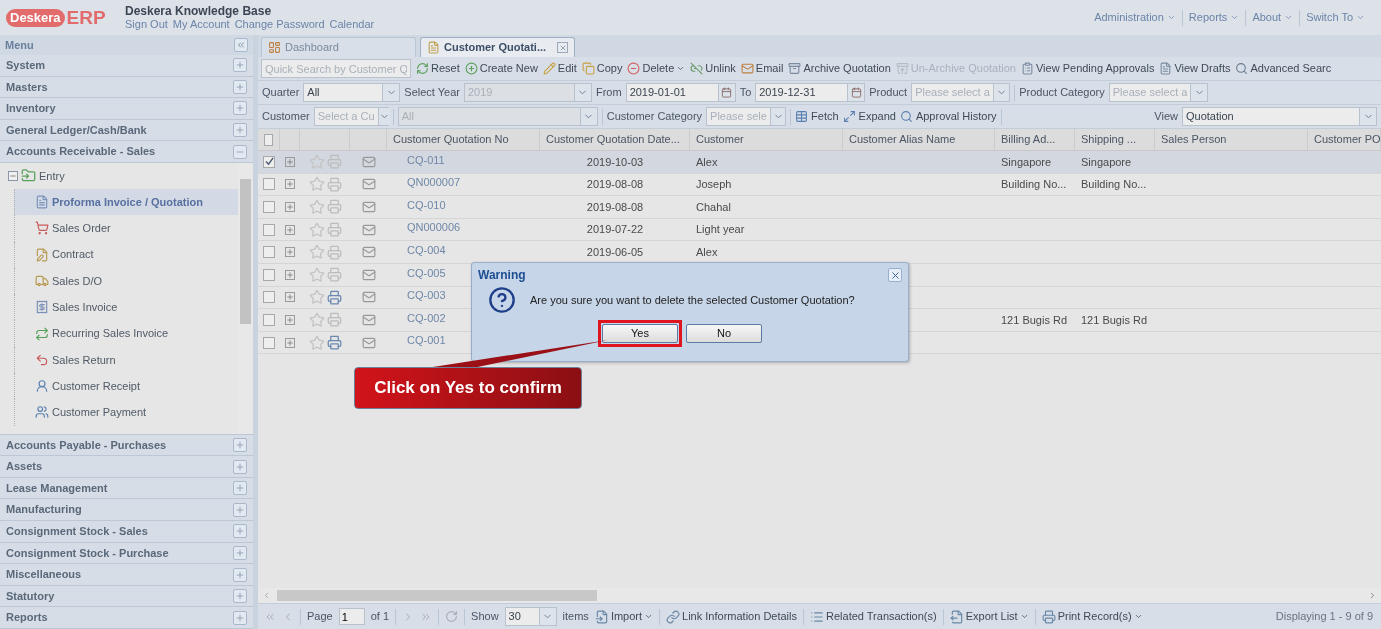 The height and width of the screenshot is (629, 1381). Describe the element at coordinates (126, 575) in the screenshot. I see `menu-section: Miscellaneous` at that location.